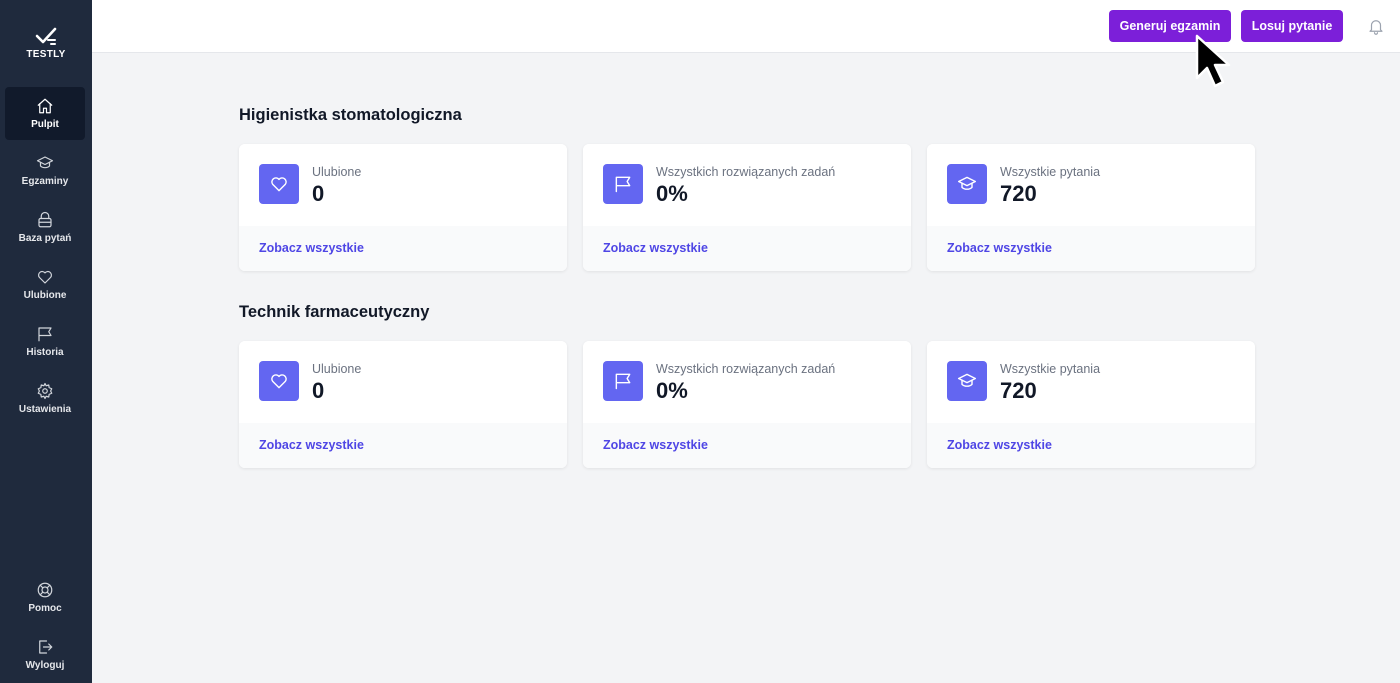 This screenshot has height=683, width=1400. Describe the element at coordinates (45, 124) in the screenshot. I see `sidebar-item-label: Pulpit` at that location.